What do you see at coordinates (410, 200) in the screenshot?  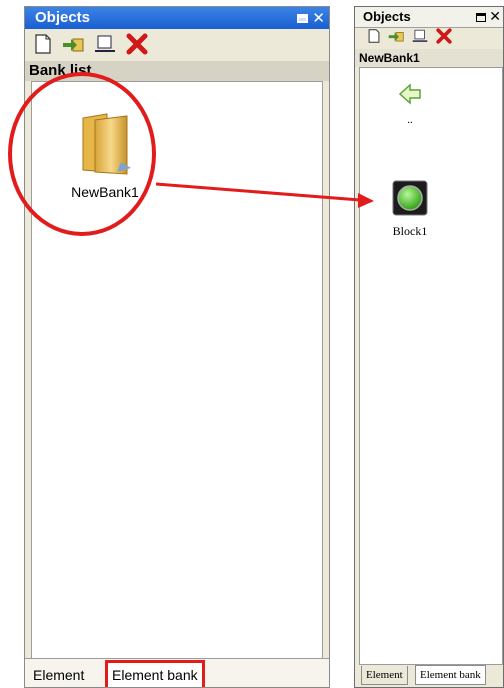 I see `green-lamp-icon` at bounding box center [410, 200].